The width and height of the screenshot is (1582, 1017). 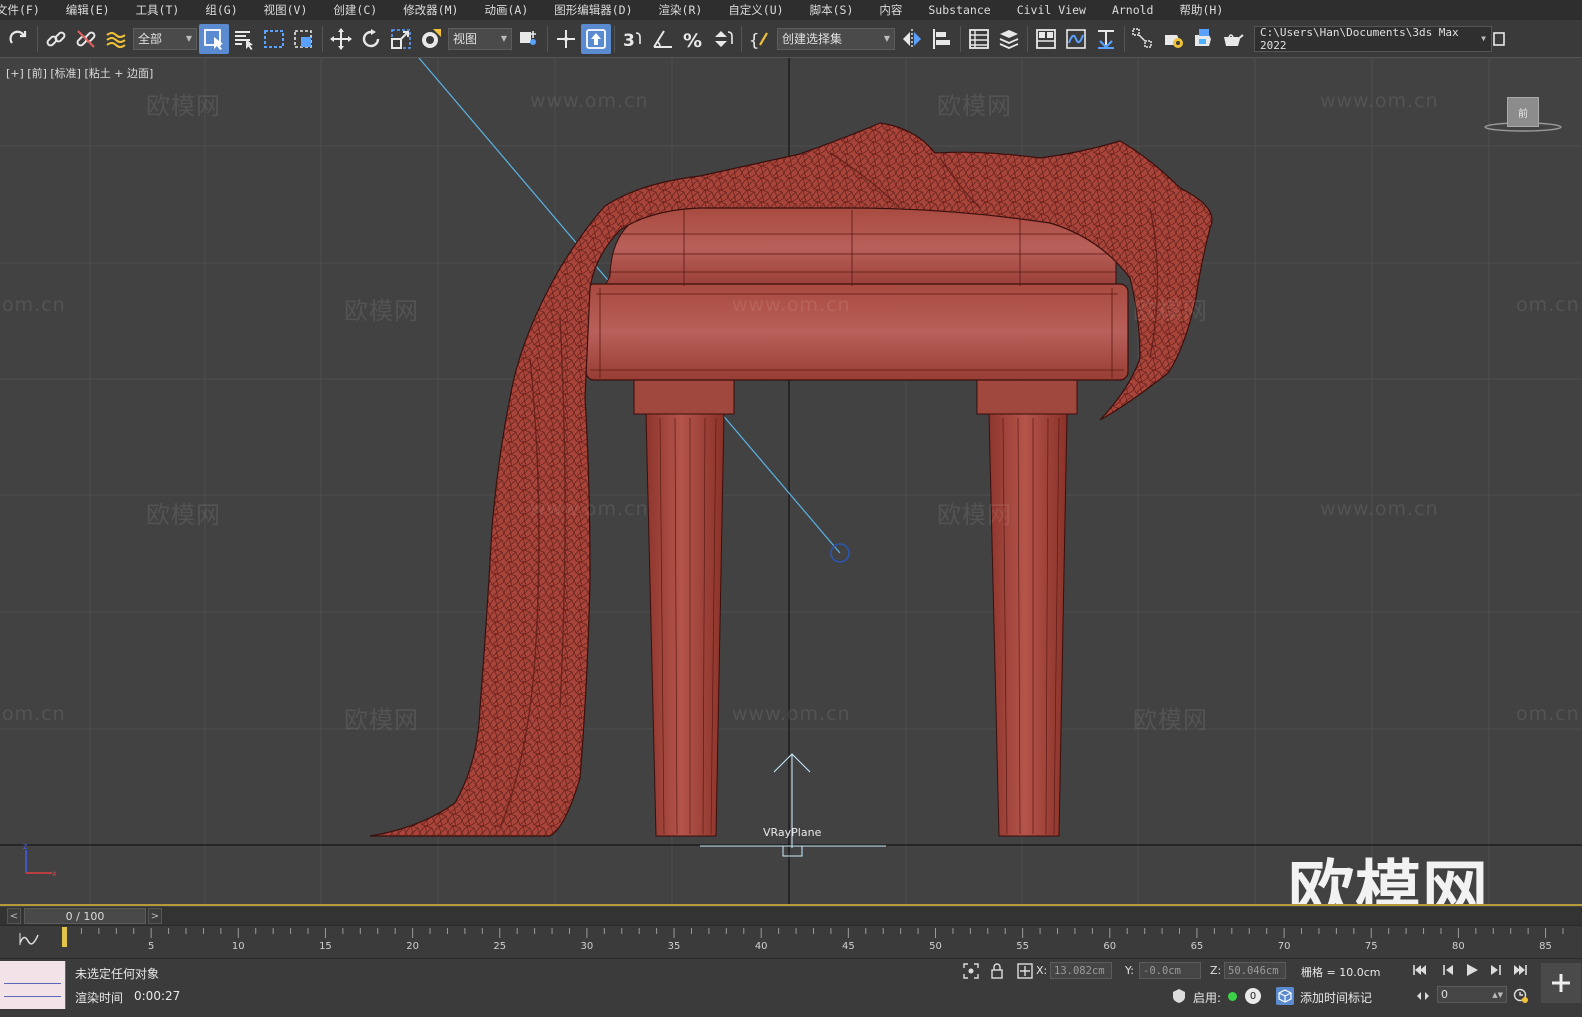 I want to click on time-slider-thumb: 0 / 100, so click(x=85, y=916).